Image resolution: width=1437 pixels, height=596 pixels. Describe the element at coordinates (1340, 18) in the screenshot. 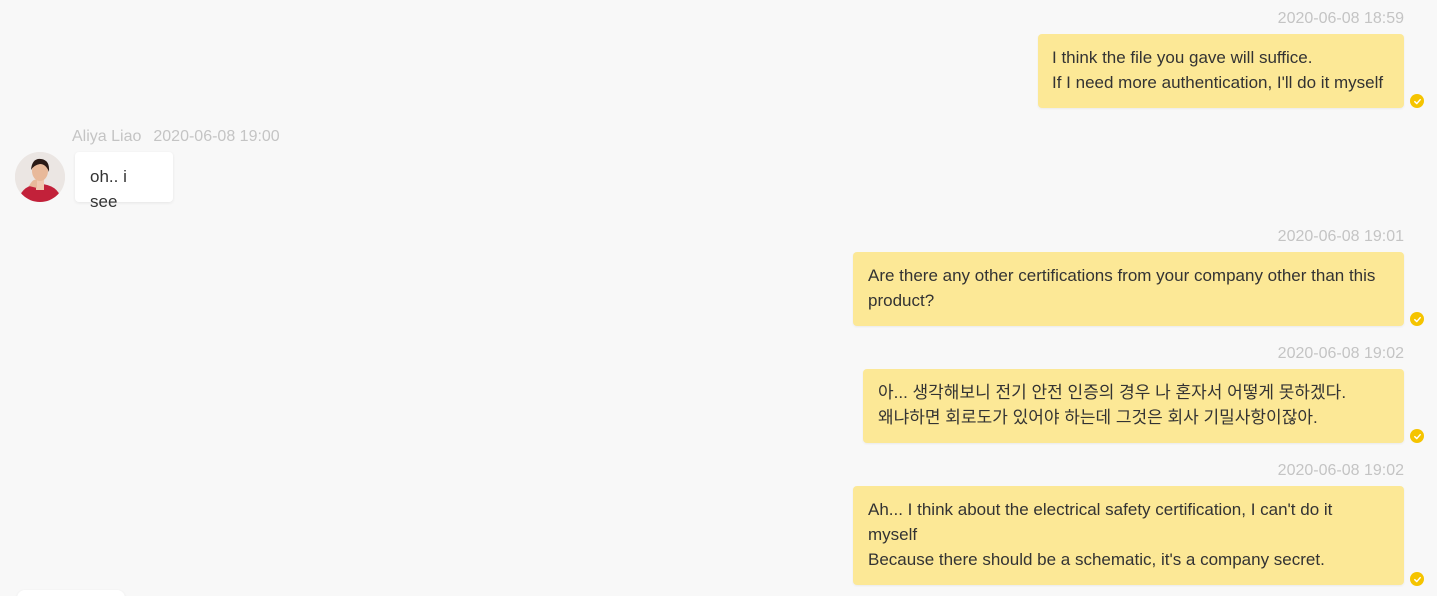

I see `message-timestamp: 2020-06-08 18:59` at that location.